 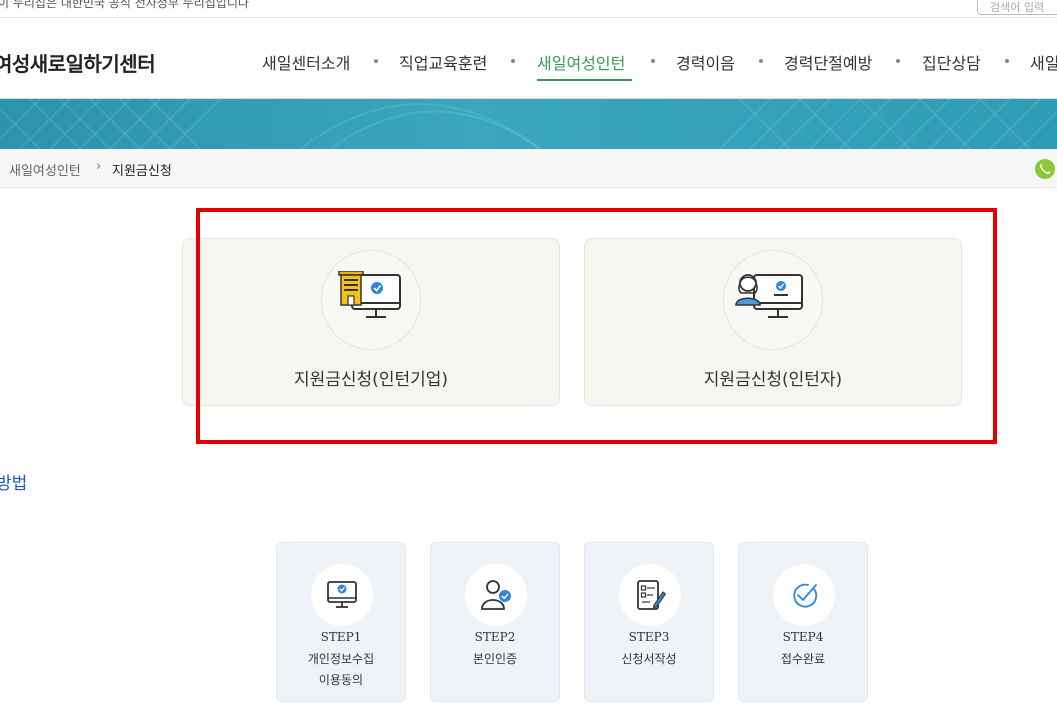 What do you see at coordinates (705, 62) in the screenshot?
I see `nav-item-career-link: 경력이음` at bounding box center [705, 62].